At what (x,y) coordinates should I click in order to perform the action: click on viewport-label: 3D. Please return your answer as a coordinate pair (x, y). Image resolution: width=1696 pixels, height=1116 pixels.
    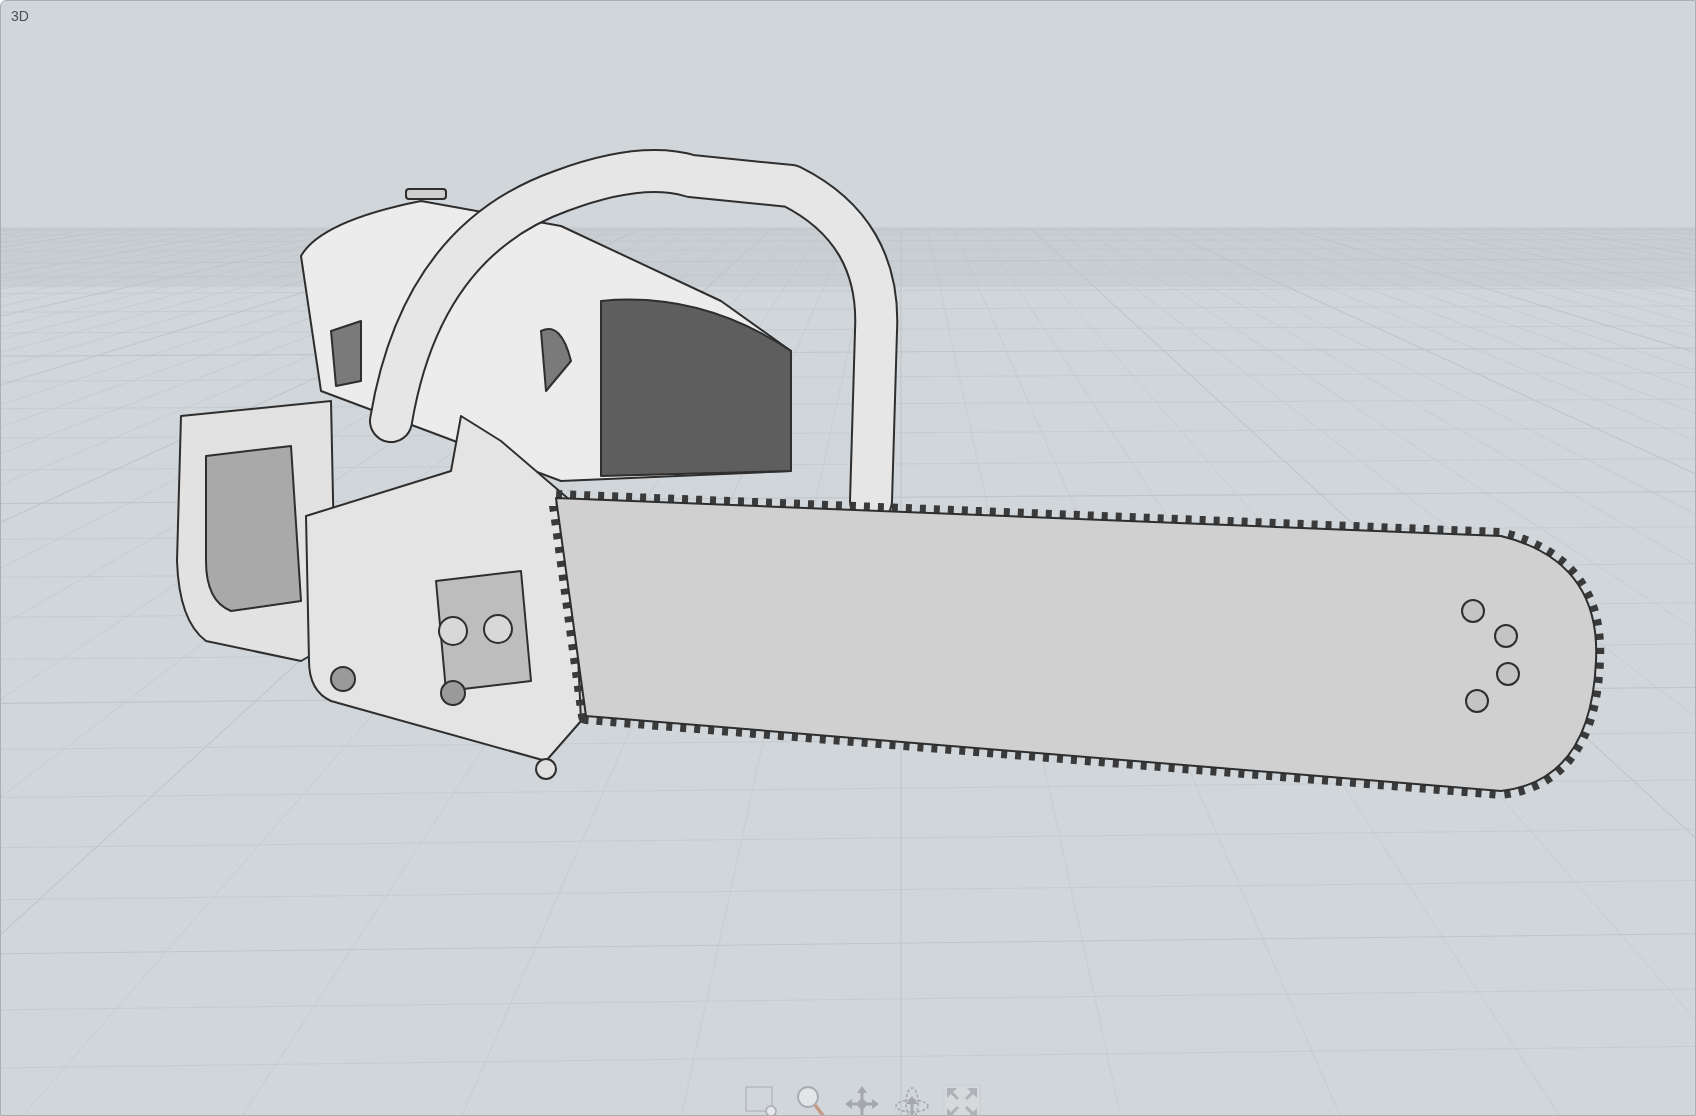
    Looking at the image, I should click on (20, 16).